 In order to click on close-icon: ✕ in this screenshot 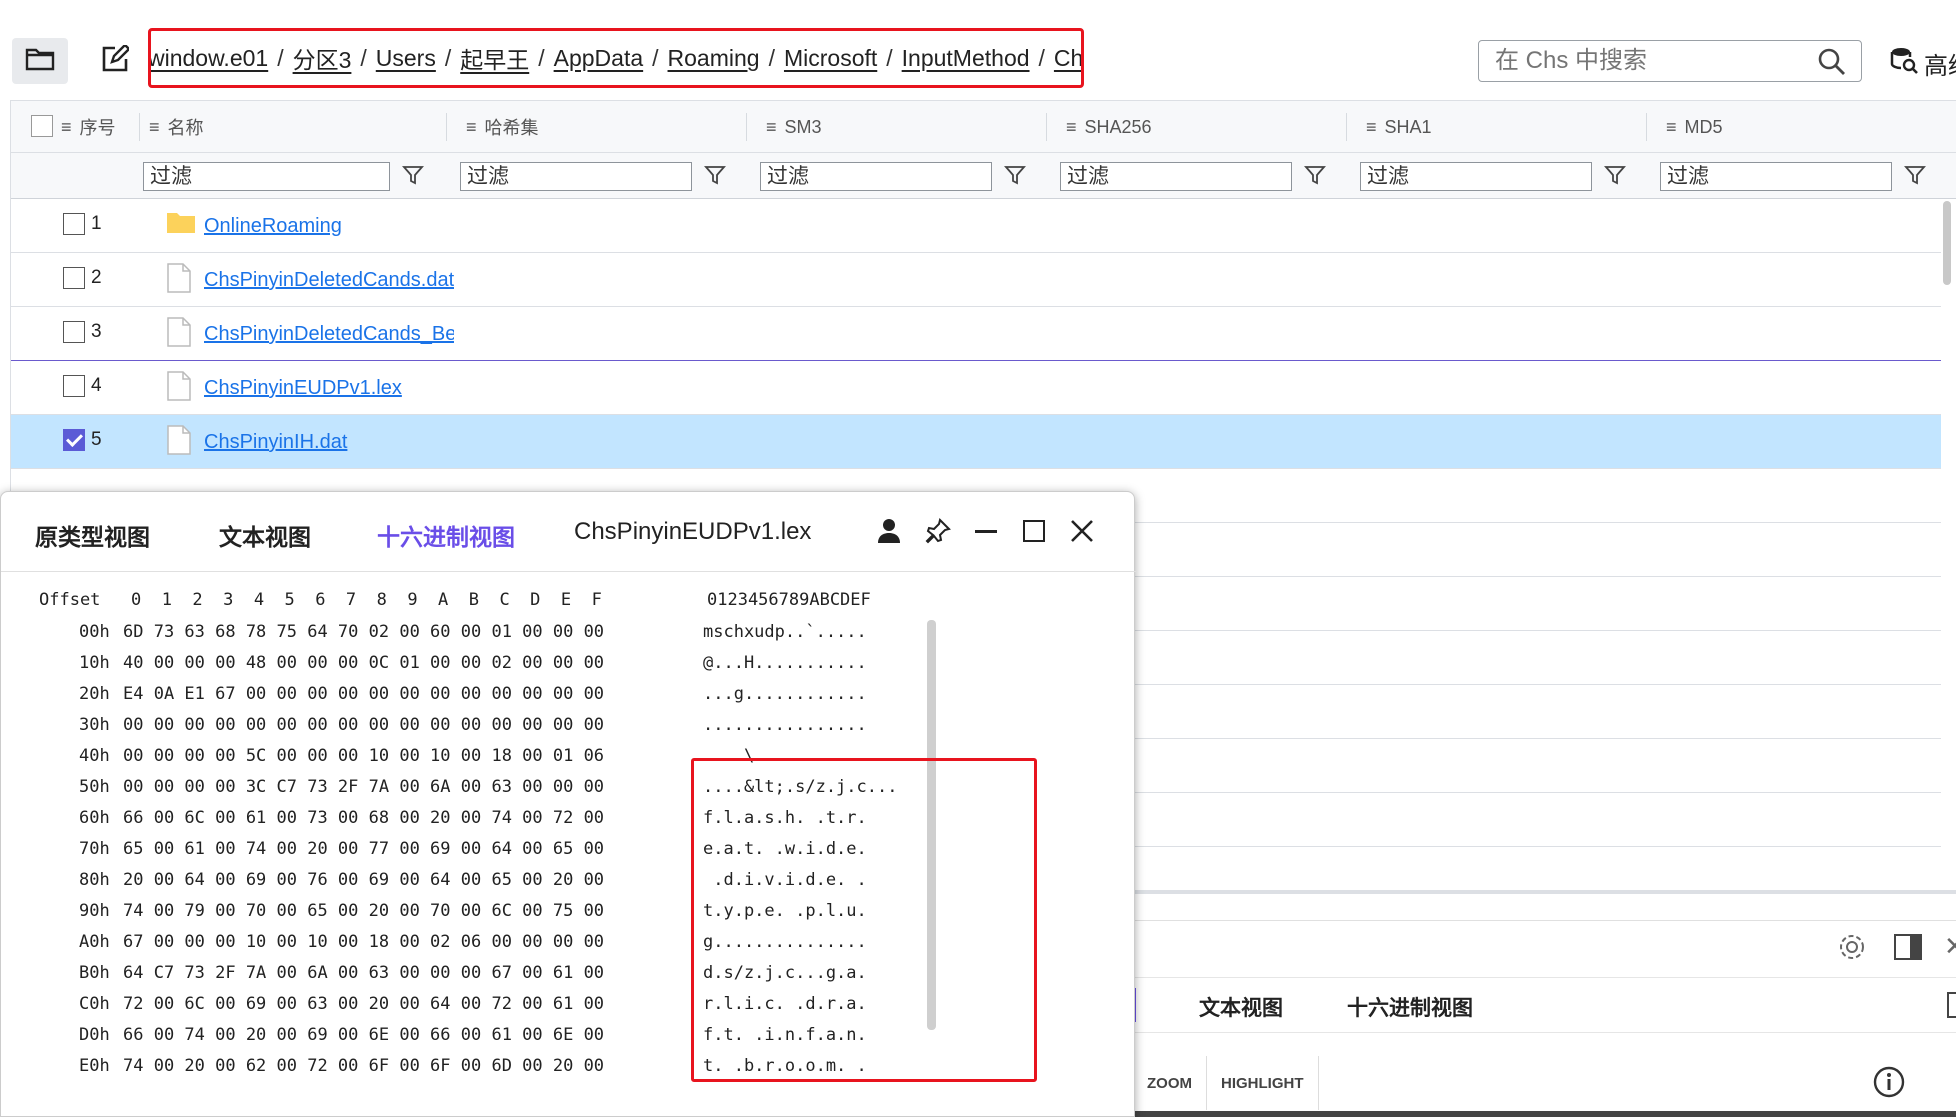, I will do `click(1950, 946)`.